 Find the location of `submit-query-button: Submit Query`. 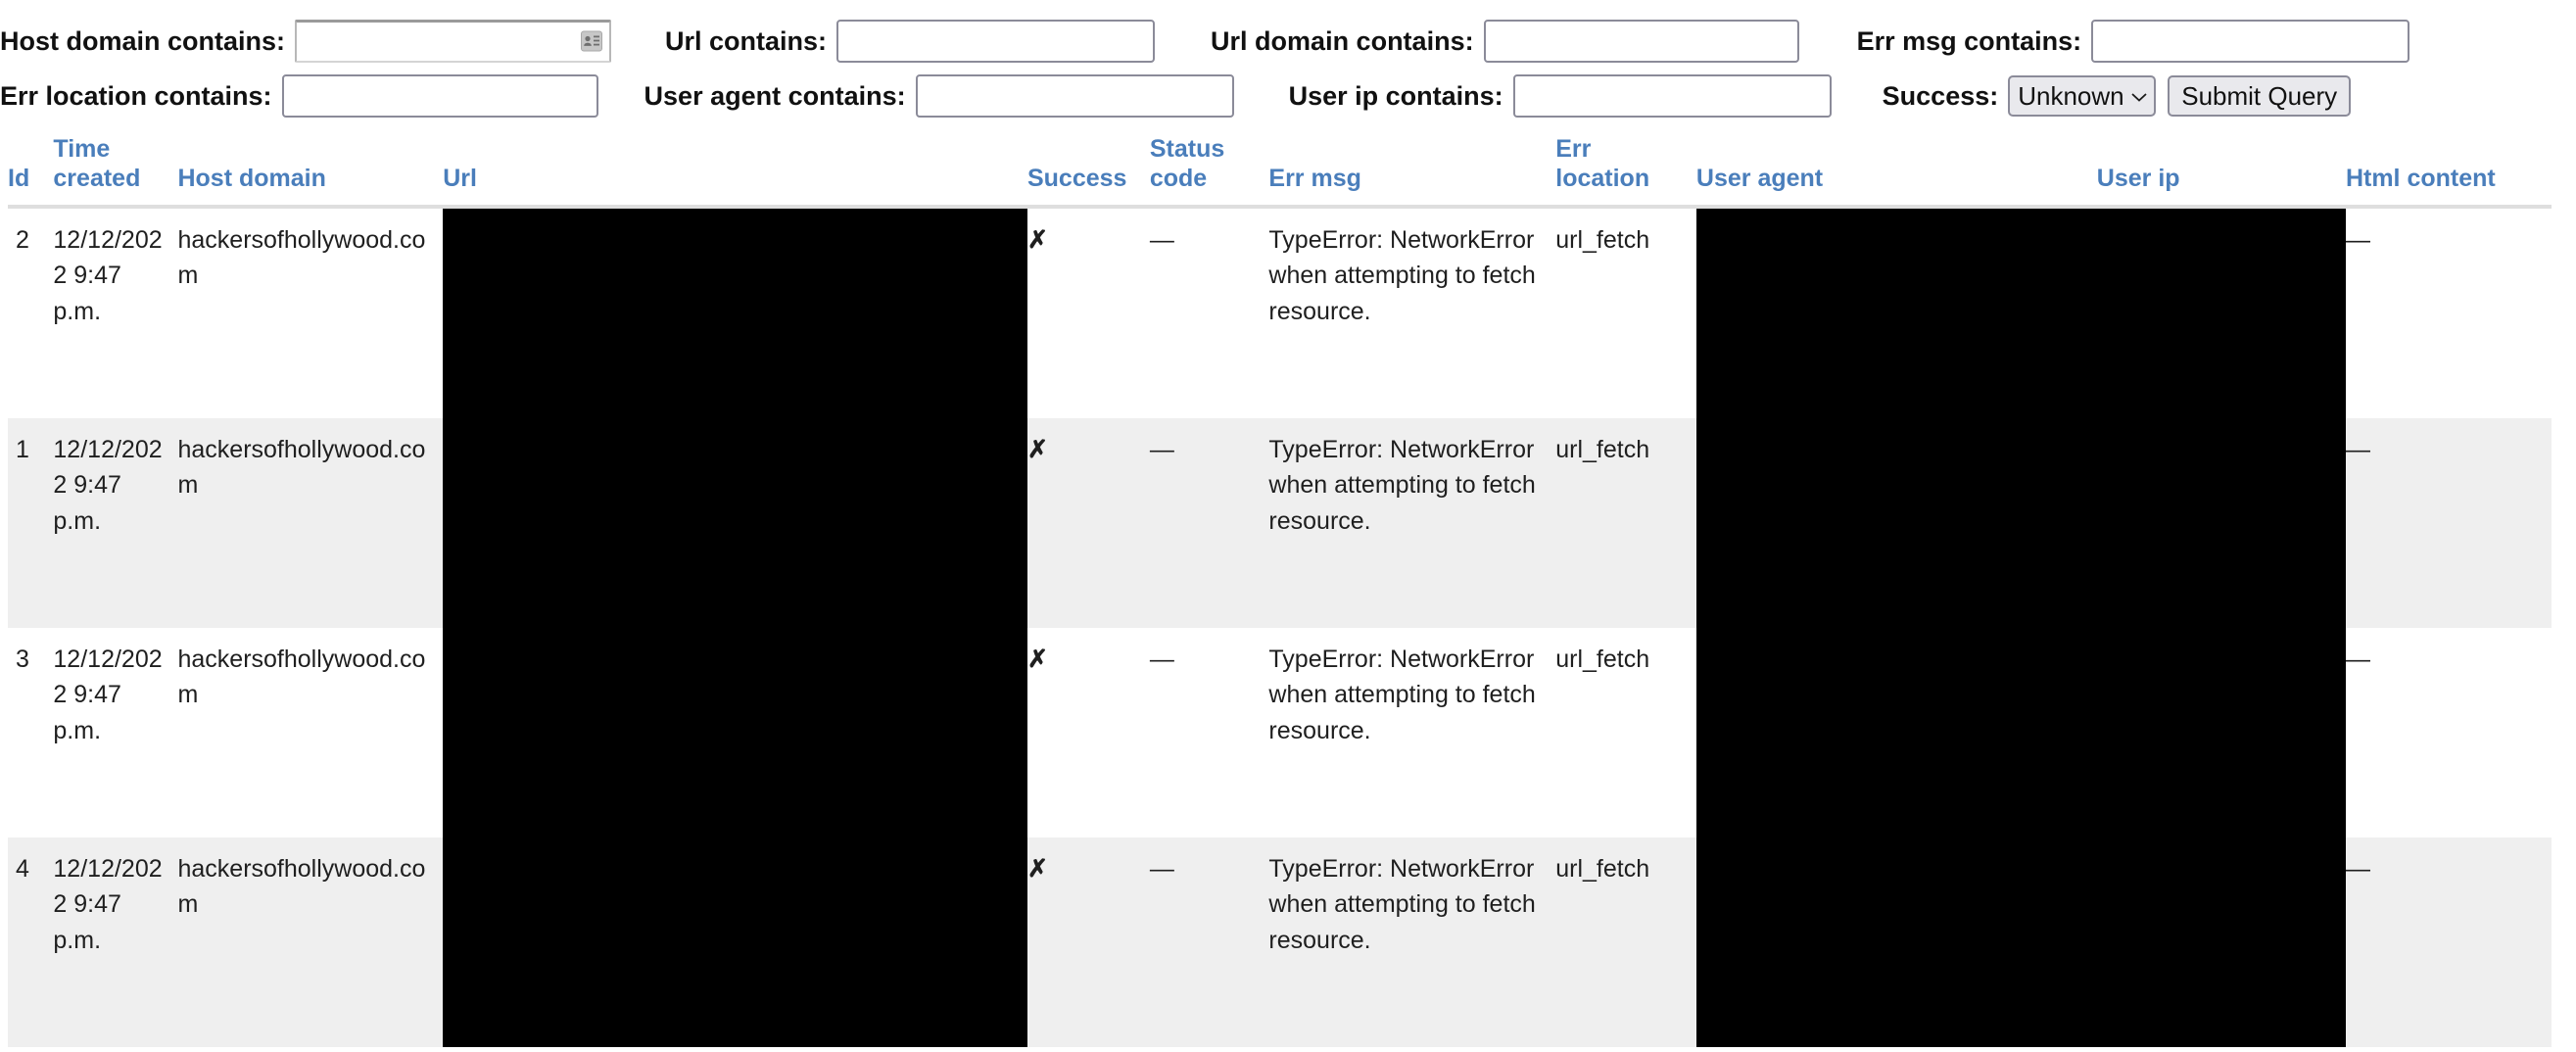

submit-query-button: Submit Query is located at coordinates (2260, 96).